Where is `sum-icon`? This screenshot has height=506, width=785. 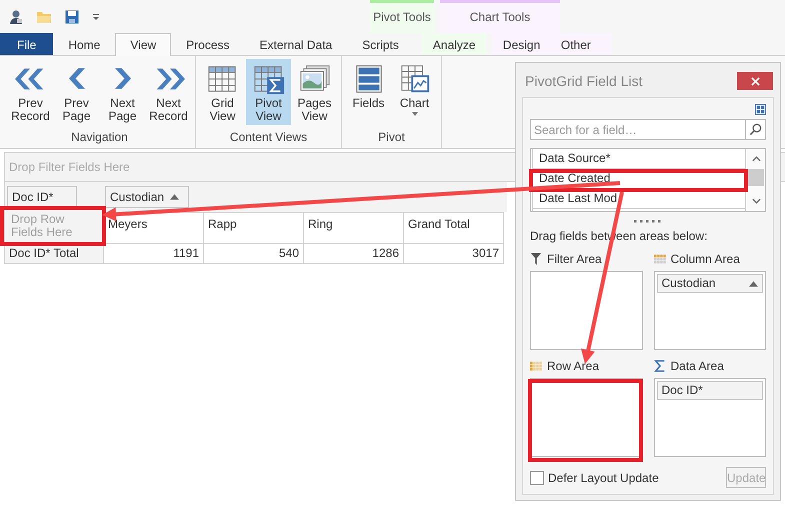 sum-icon is located at coordinates (660, 366).